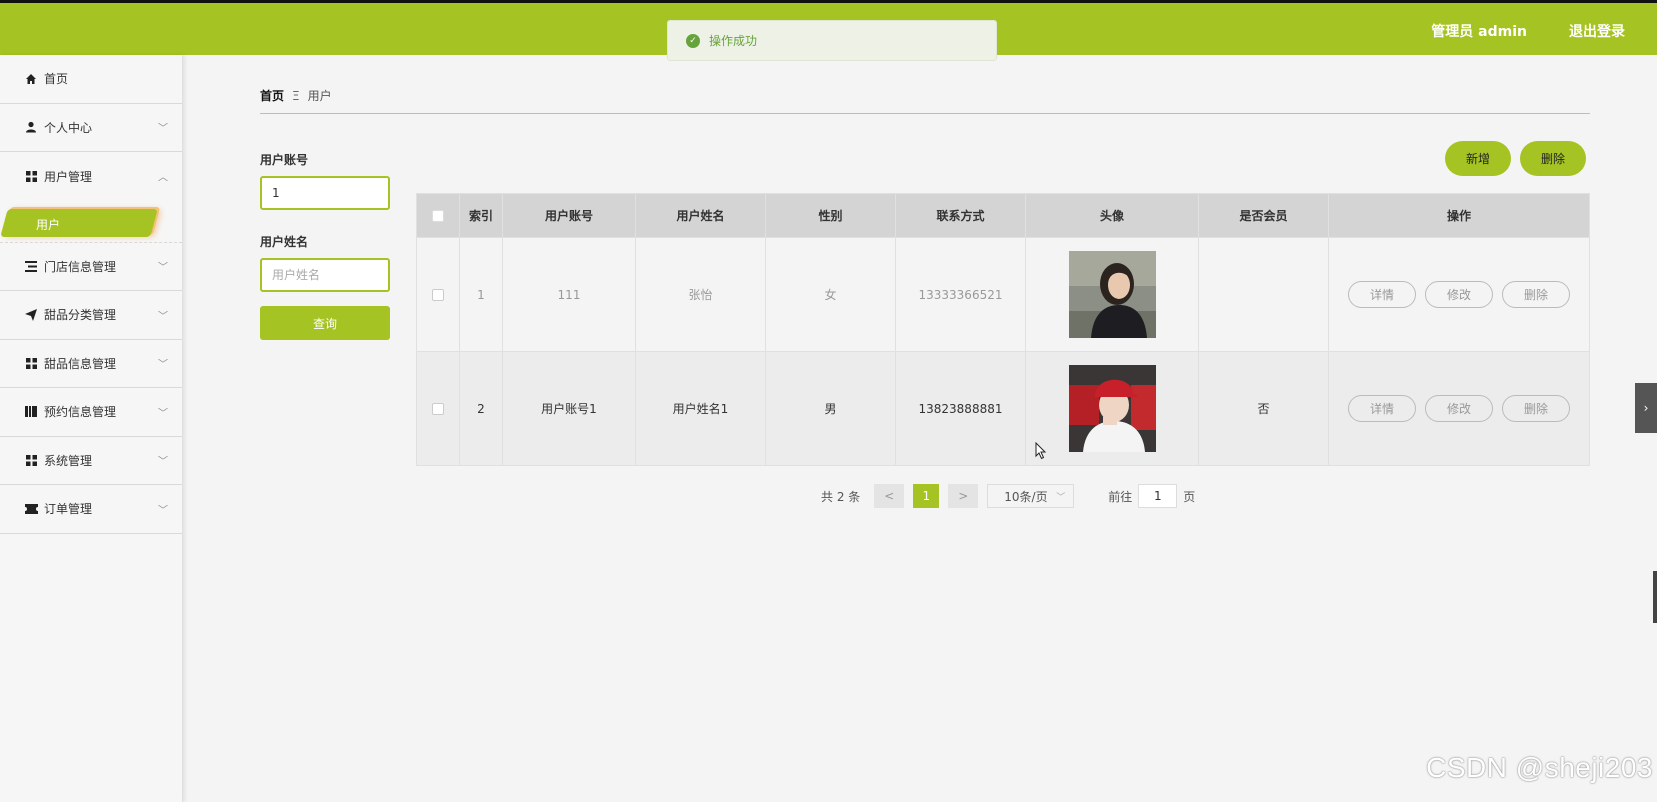 Image resolution: width=1657 pixels, height=802 pixels. I want to click on delete-button: 删除, so click(1553, 158).